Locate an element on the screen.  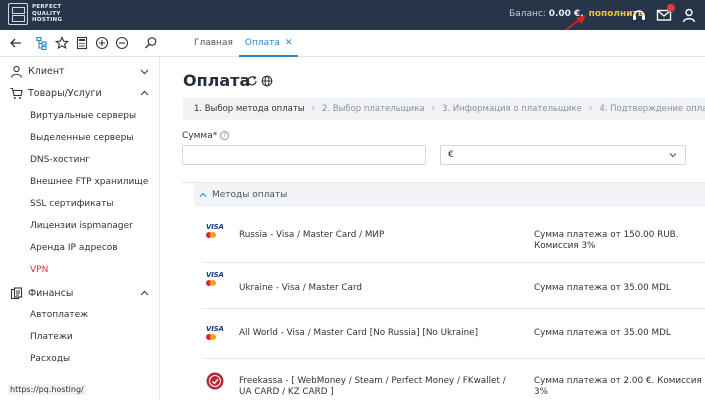
amount-label-text: Сумма* is located at coordinates (200, 136).